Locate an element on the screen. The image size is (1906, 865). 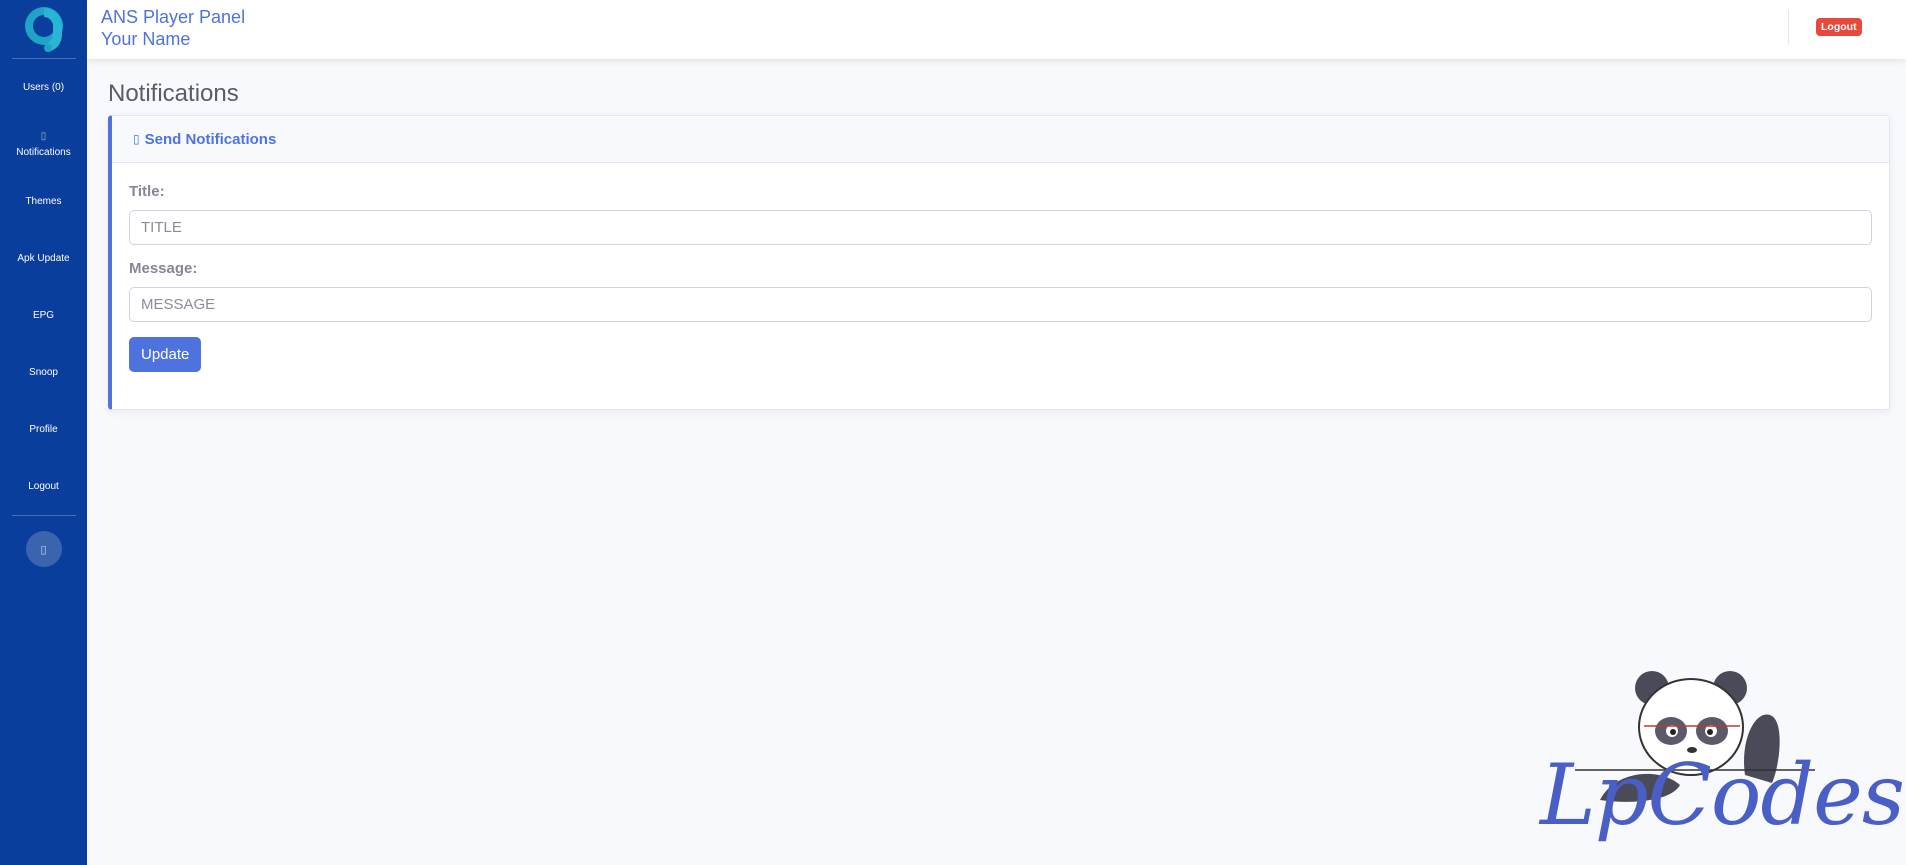
watermark: LpCodes is located at coordinates (1722, 755).